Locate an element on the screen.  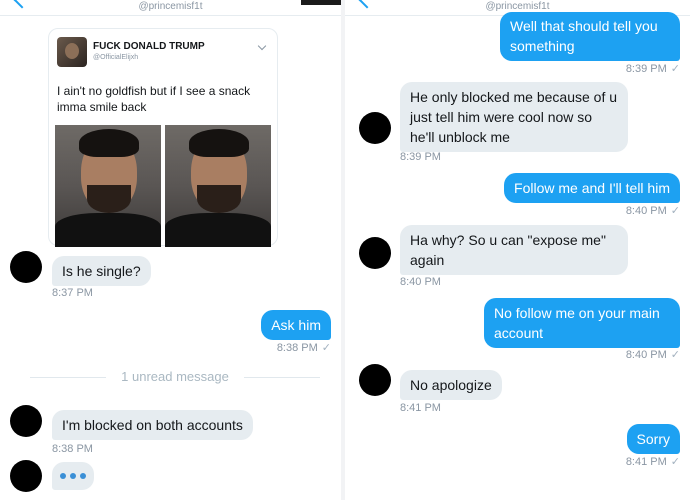
message-timestamp: 8:38 PM is located at coordinates (72, 449).